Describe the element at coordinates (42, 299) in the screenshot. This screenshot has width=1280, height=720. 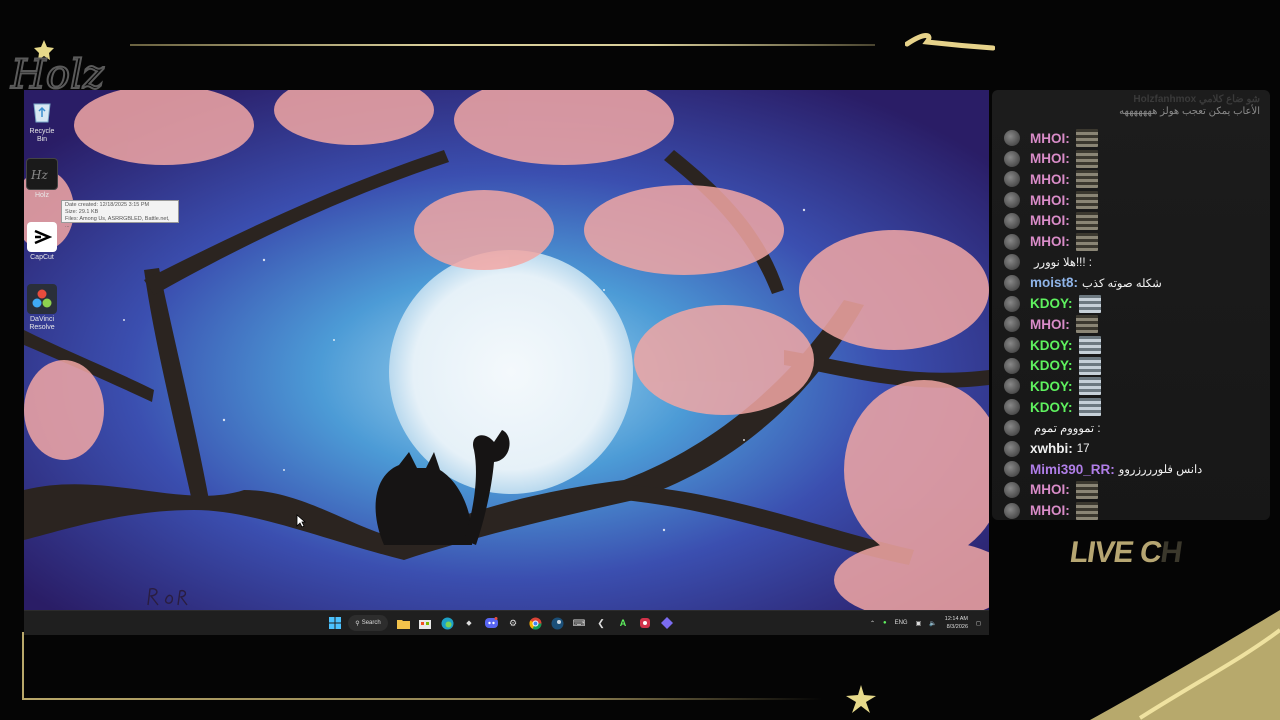
I see `davinci-resolve-icon` at that location.